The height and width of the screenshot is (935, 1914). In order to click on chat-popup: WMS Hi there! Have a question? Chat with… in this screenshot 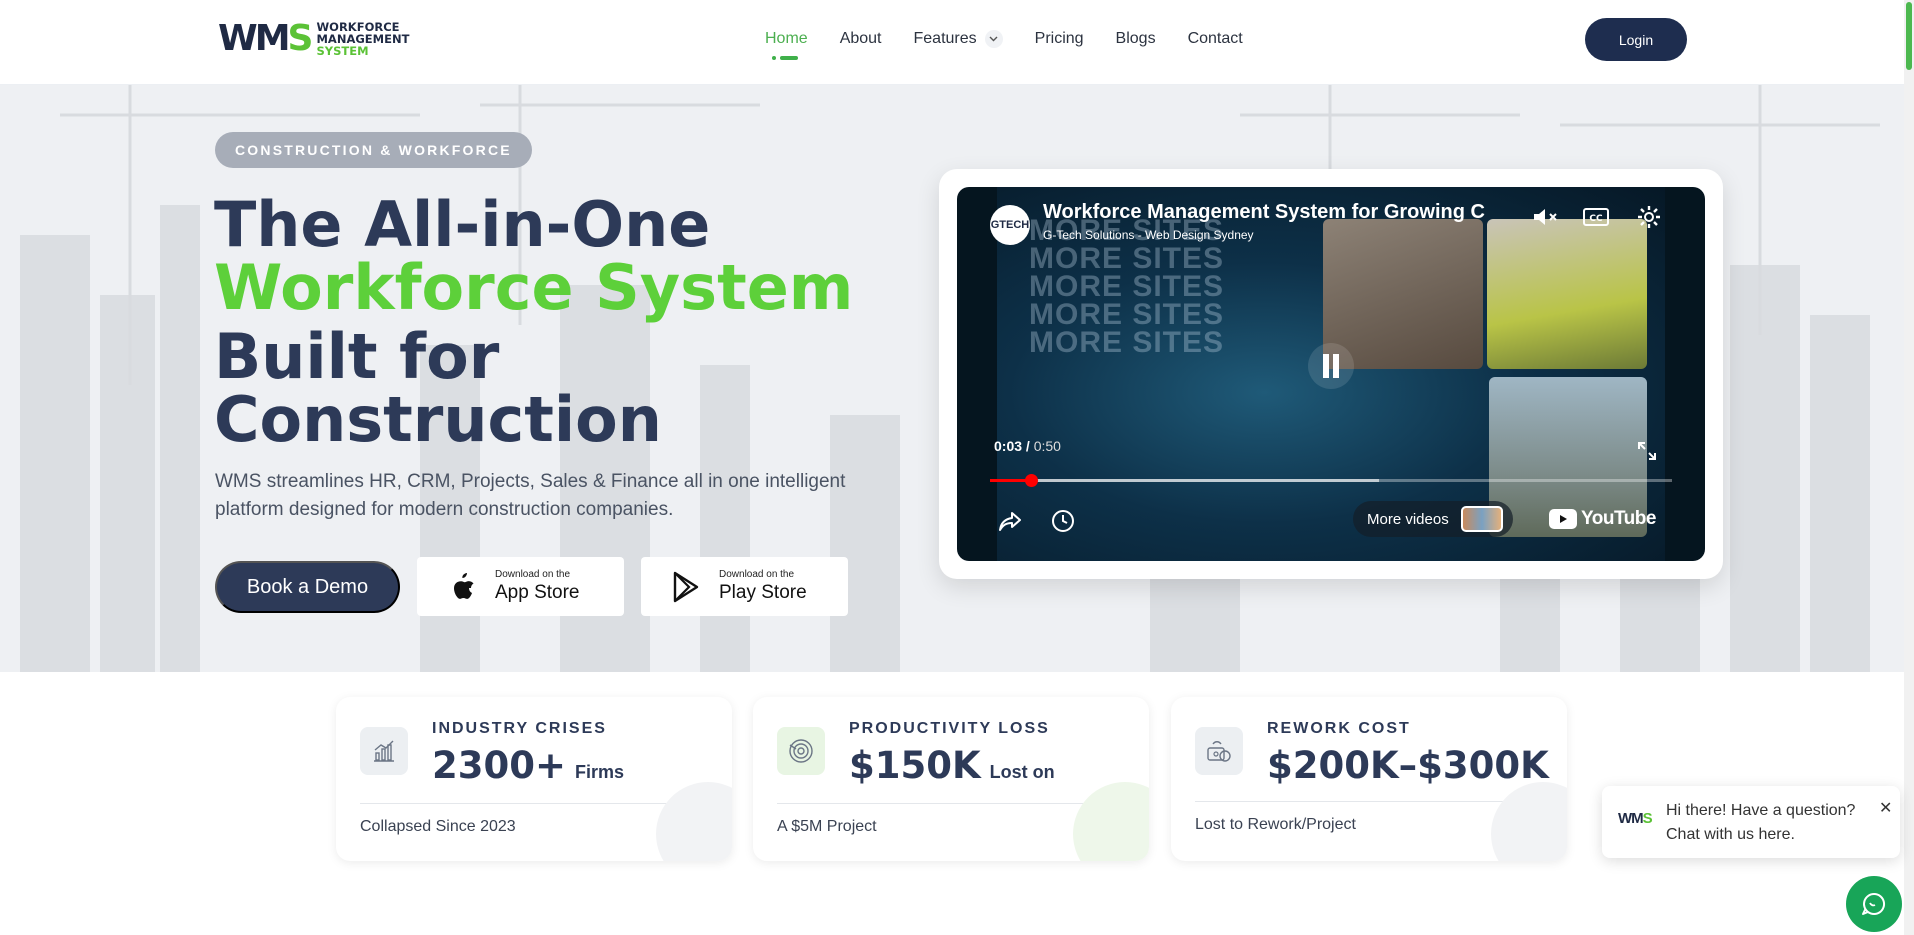, I will do `click(1751, 822)`.